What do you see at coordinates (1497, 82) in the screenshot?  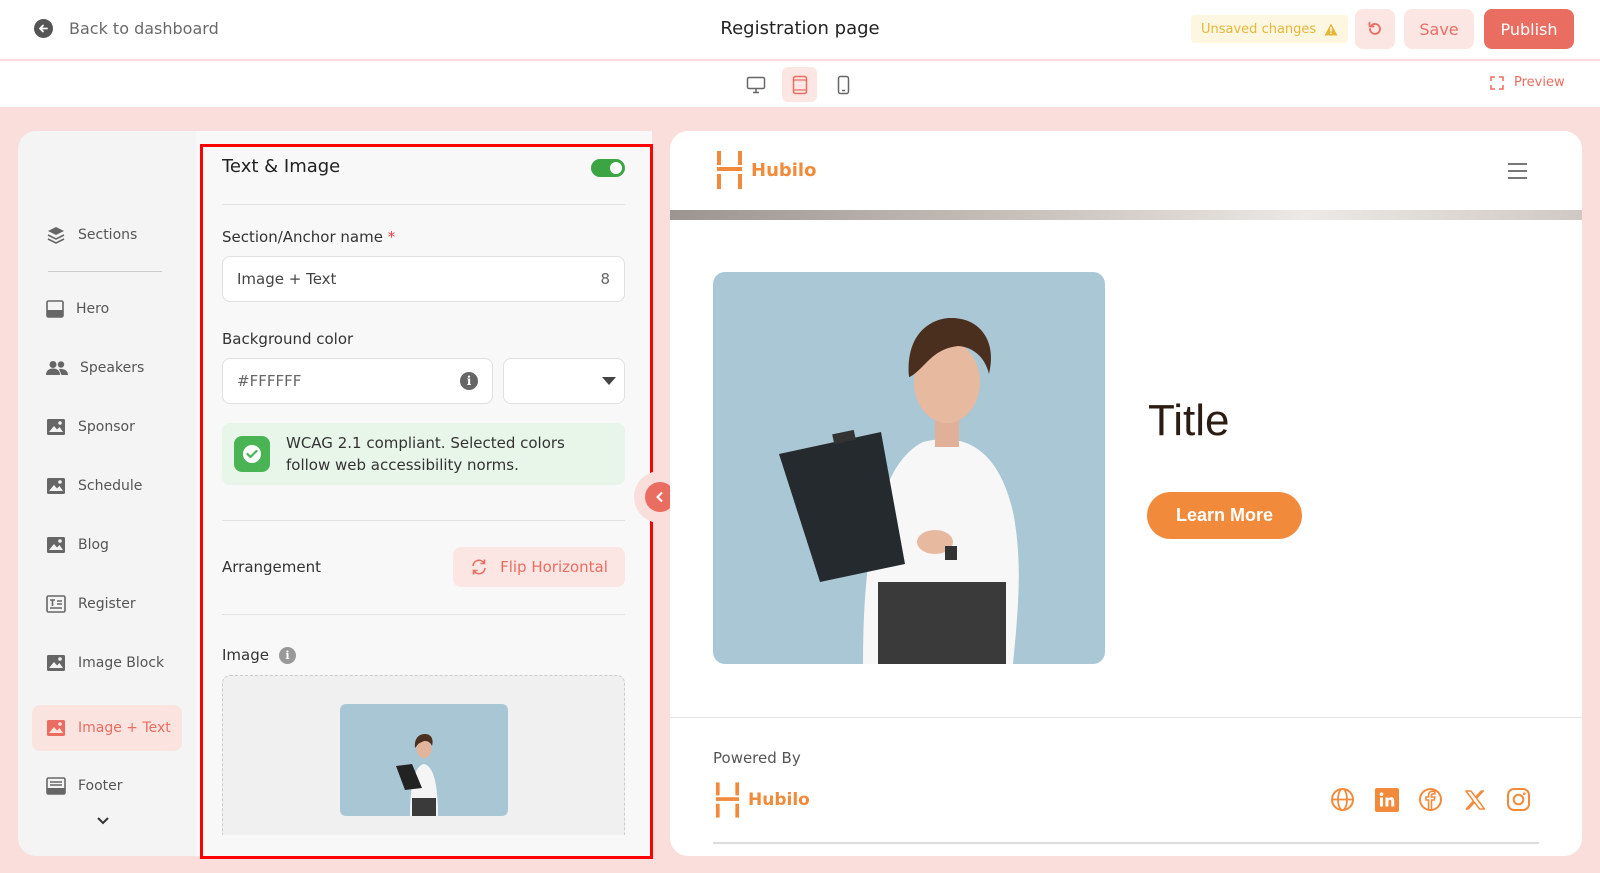 I see `expand-icon` at bounding box center [1497, 82].